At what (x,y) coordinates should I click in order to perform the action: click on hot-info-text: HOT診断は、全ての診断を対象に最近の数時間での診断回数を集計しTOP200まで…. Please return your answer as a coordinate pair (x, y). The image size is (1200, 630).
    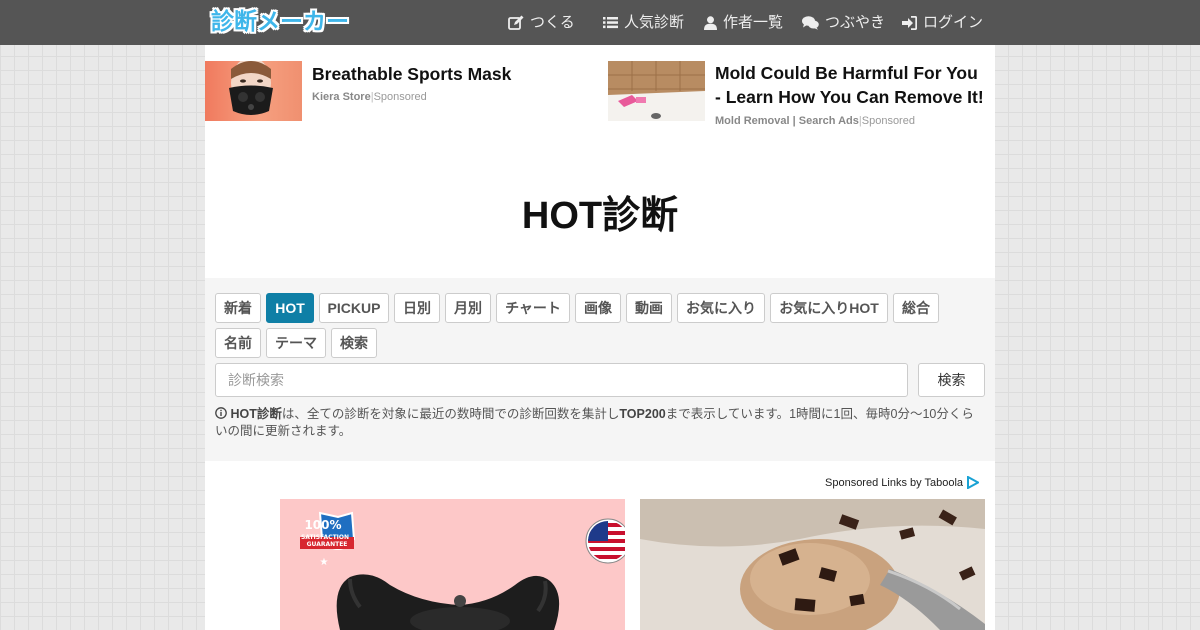
    Looking at the image, I should click on (600, 423).